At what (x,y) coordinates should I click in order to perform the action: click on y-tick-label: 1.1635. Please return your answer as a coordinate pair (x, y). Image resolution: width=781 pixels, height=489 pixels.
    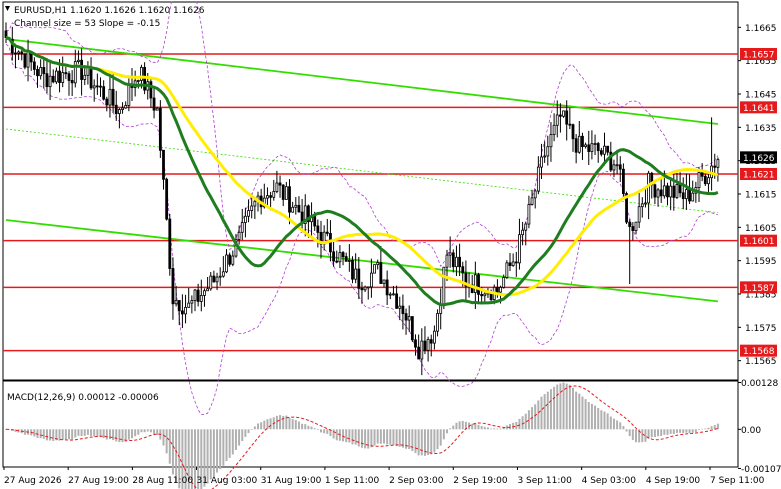
    Looking at the image, I should click on (761, 129).